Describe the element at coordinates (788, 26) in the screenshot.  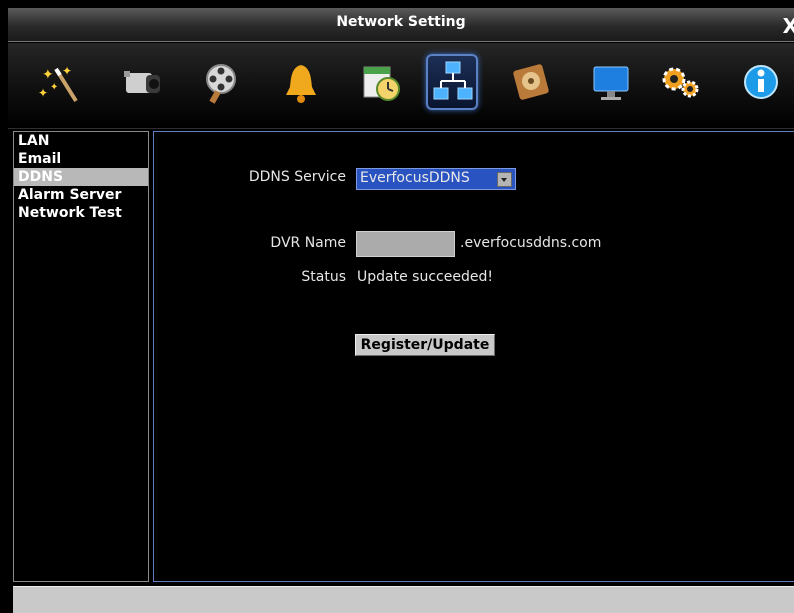
I see `close-button: X` at that location.